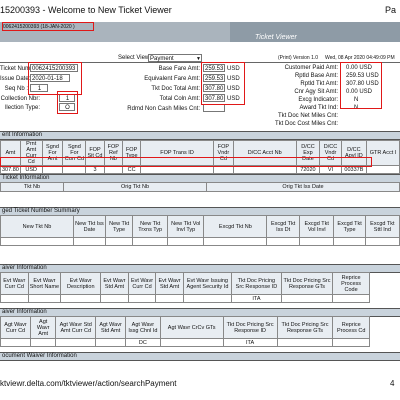 The height and width of the screenshot is (400, 400). I want to click on miles-field, so click(214, 108).